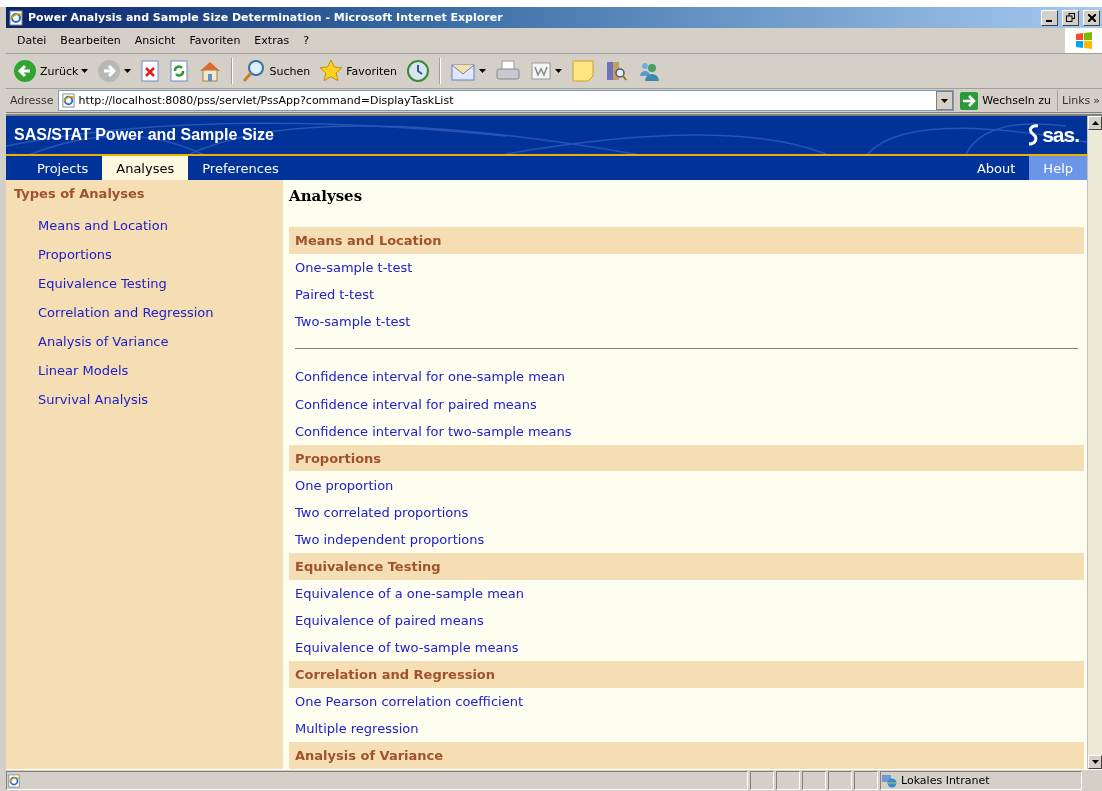 The width and height of the screenshot is (1102, 791). I want to click on sidebar-heading: Types of Analyses, so click(80, 193).